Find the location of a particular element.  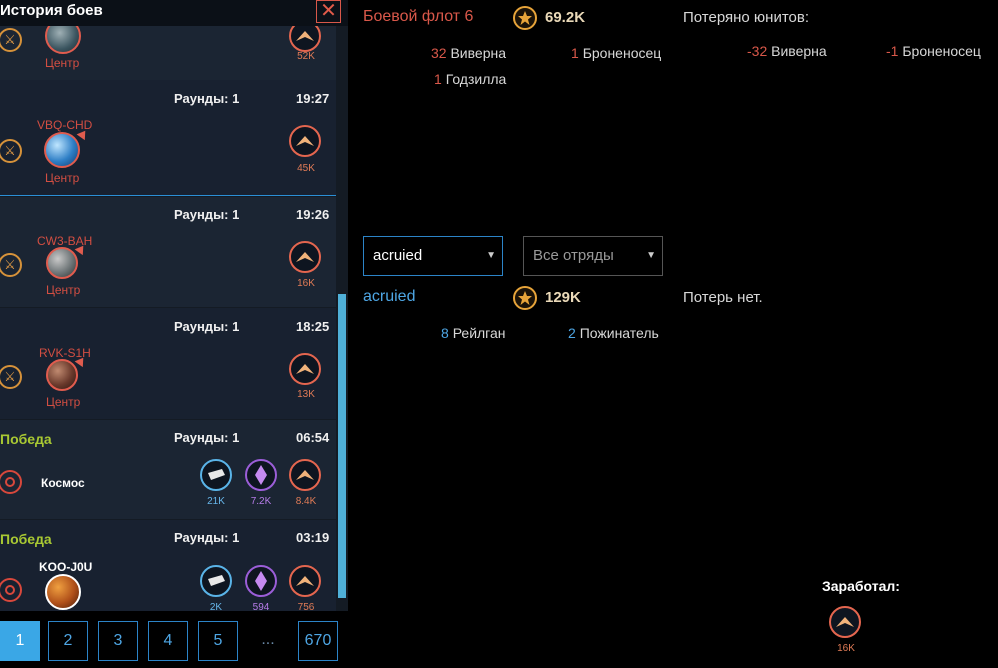

loss-row: -32 Виверна is located at coordinates (787, 51).